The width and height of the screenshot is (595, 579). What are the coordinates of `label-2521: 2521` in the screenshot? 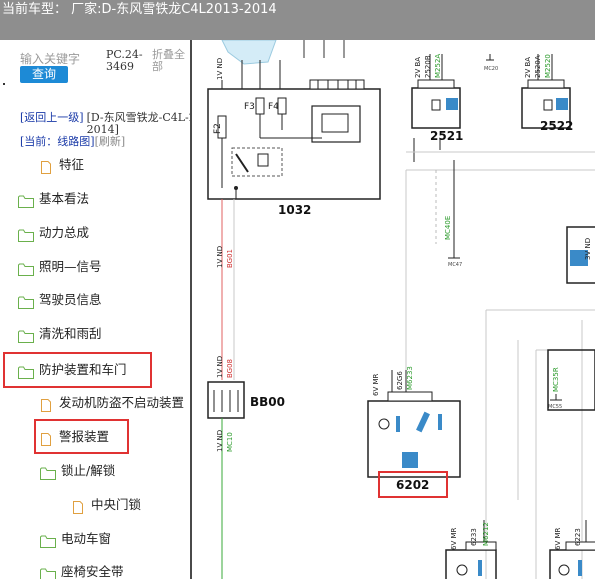 It's located at (446, 136).